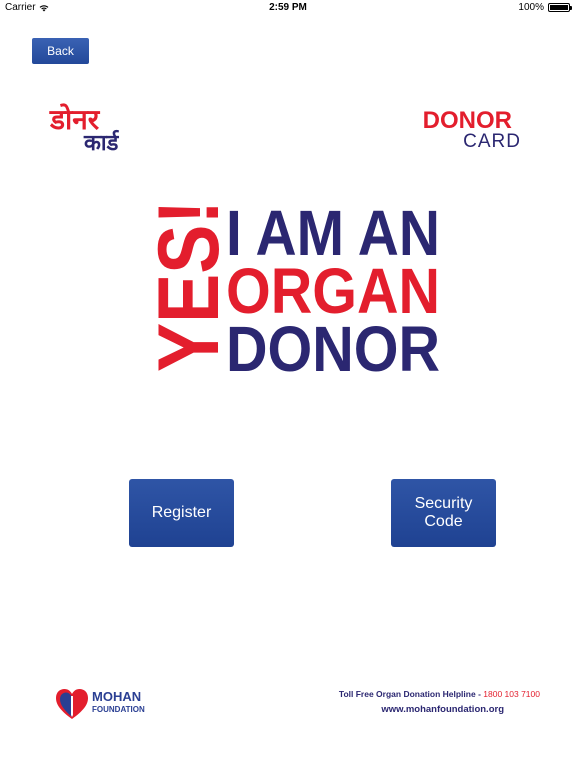 The height and width of the screenshot is (768, 576). Describe the element at coordinates (72, 704) in the screenshot. I see `heart-ribbon-icon` at that location.